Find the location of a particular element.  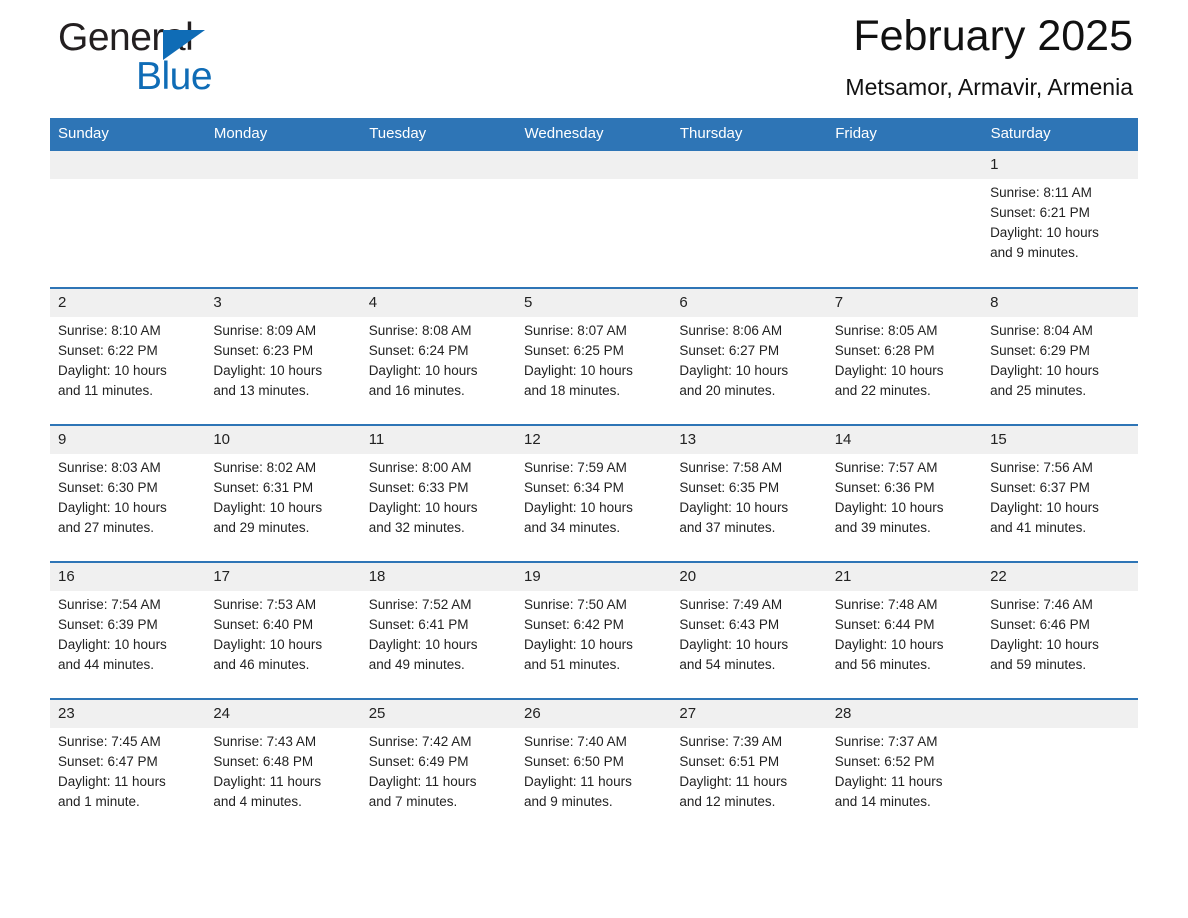

sunset-text: Sunset: 6:21 PM is located at coordinates (1040, 212).